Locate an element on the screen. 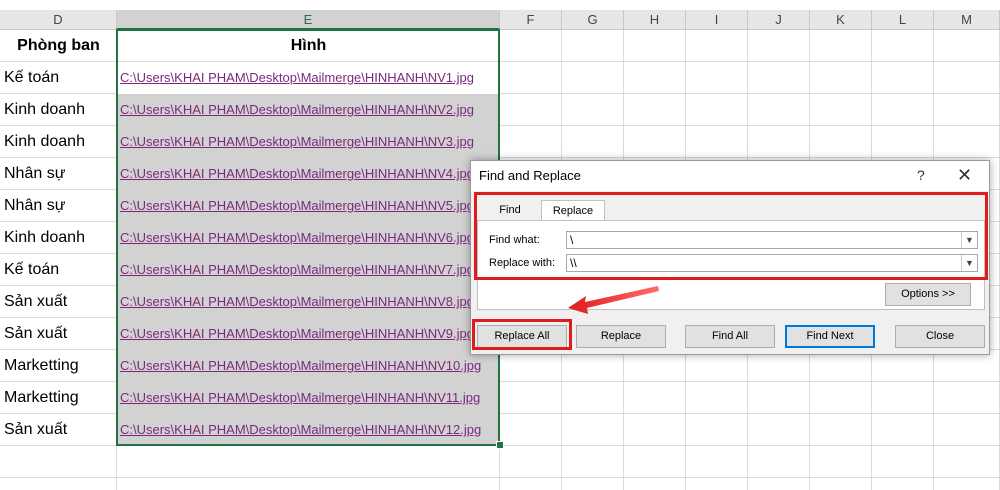 The height and width of the screenshot is (490, 1000). replace-button: Replace is located at coordinates (621, 336).